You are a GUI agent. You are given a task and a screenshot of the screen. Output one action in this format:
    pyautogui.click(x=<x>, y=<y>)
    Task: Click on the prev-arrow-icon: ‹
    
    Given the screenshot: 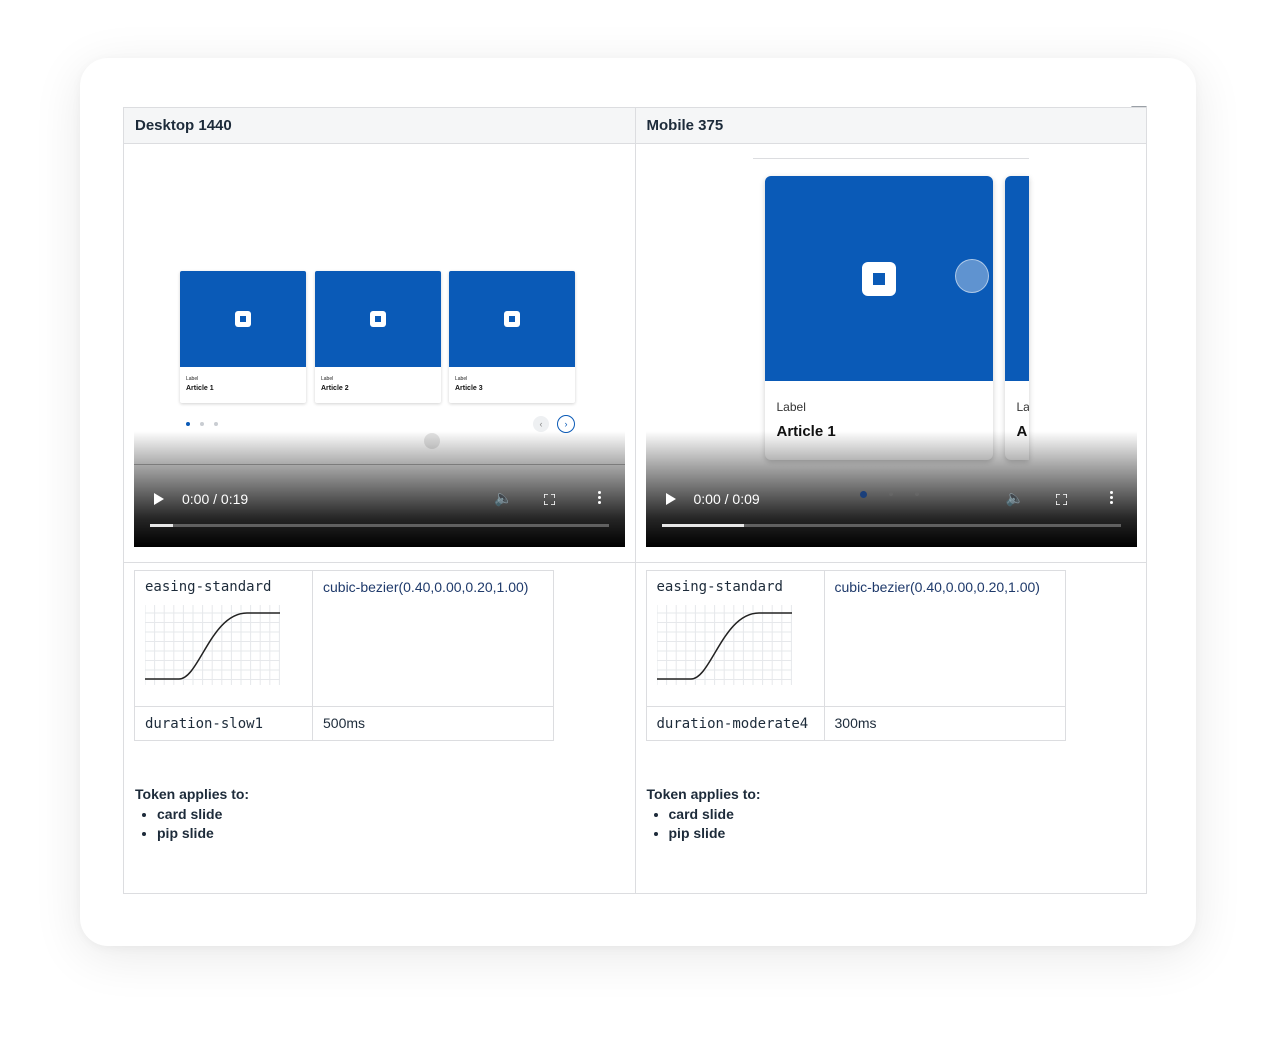 What is the action you would take?
    pyautogui.click(x=541, y=424)
    